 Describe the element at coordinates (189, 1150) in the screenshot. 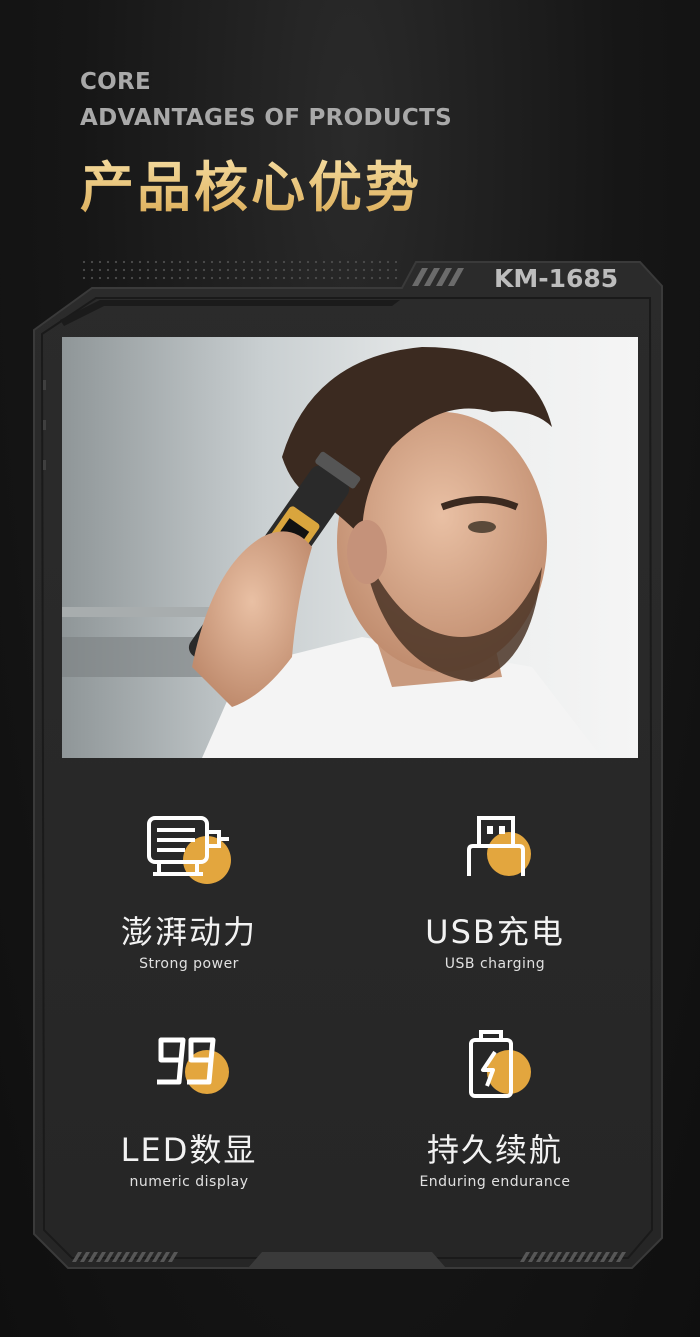

I see `feature-title: LED数显` at that location.